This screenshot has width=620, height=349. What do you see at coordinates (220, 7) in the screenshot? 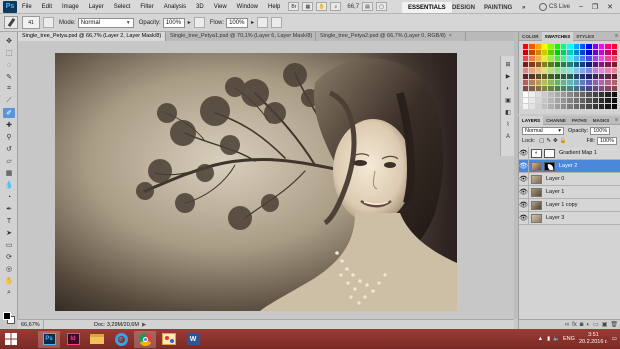
I see `menu-view: View` at bounding box center [220, 7].